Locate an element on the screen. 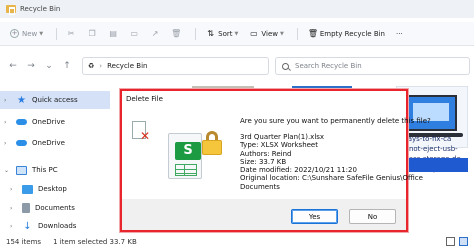  spreadsheet-grid-icon is located at coordinates (186, 170).